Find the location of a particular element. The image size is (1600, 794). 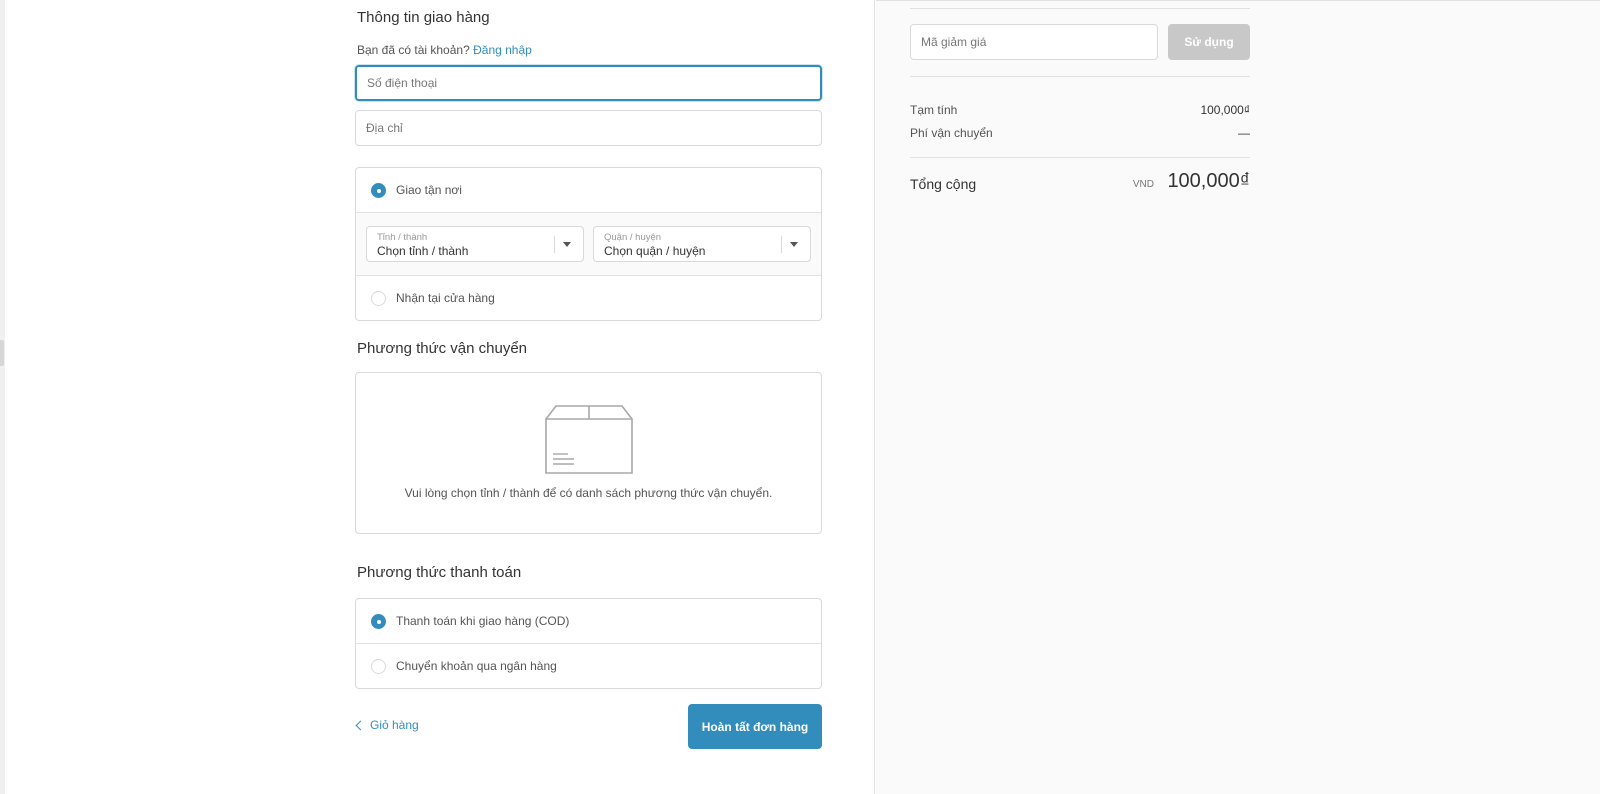

currency-code: VND is located at coordinates (1143, 184).